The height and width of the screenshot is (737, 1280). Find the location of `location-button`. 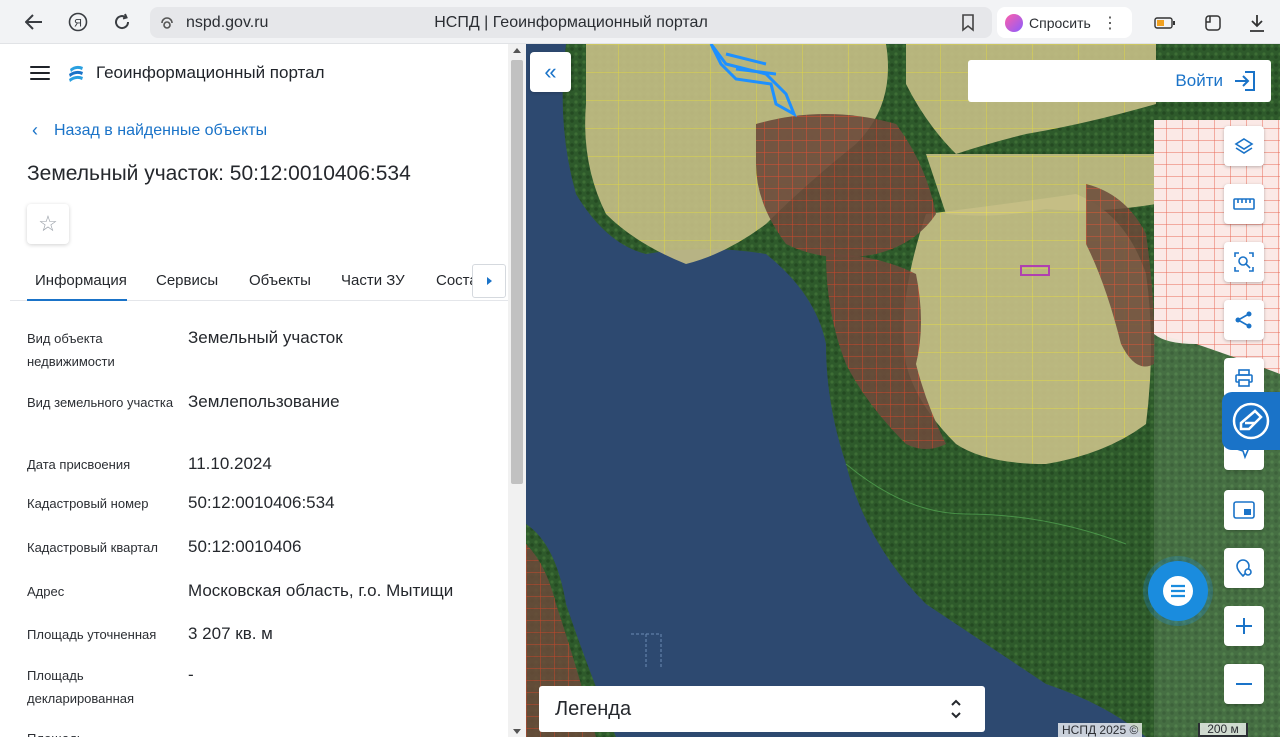

location-button is located at coordinates (1244, 568).